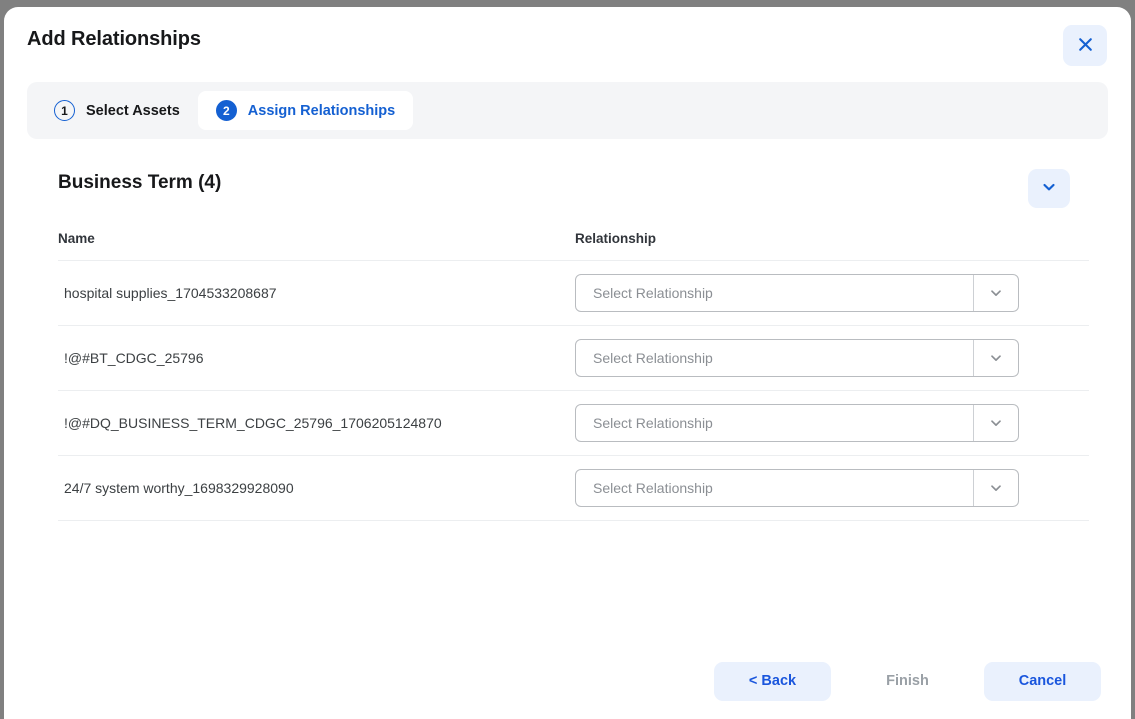 Image resolution: width=1135 pixels, height=719 pixels. I want to click on table-row: !@#BT_CDGC_25796 Select Relationship, so click(573, 358).